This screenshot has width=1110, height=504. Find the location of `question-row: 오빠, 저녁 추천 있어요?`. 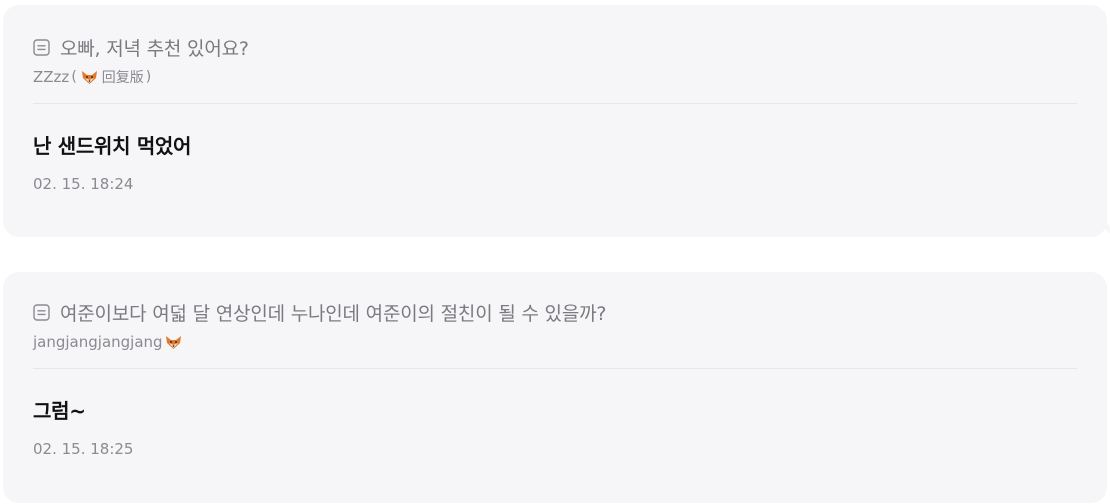

question-row: 오빠, 저녁 추천 있어요? is located at coordinates (555, 47).